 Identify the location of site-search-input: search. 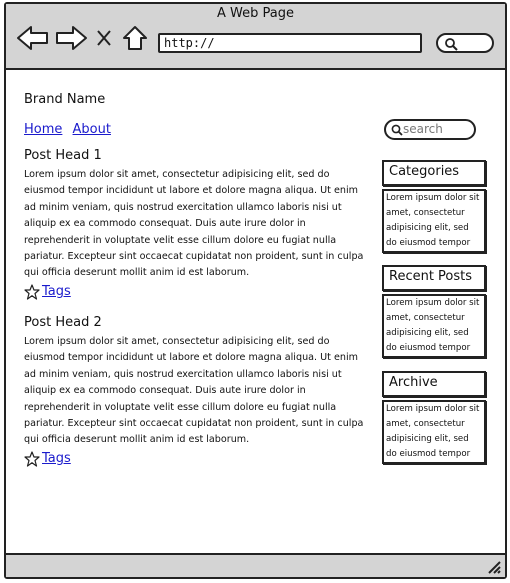
(430, 129).